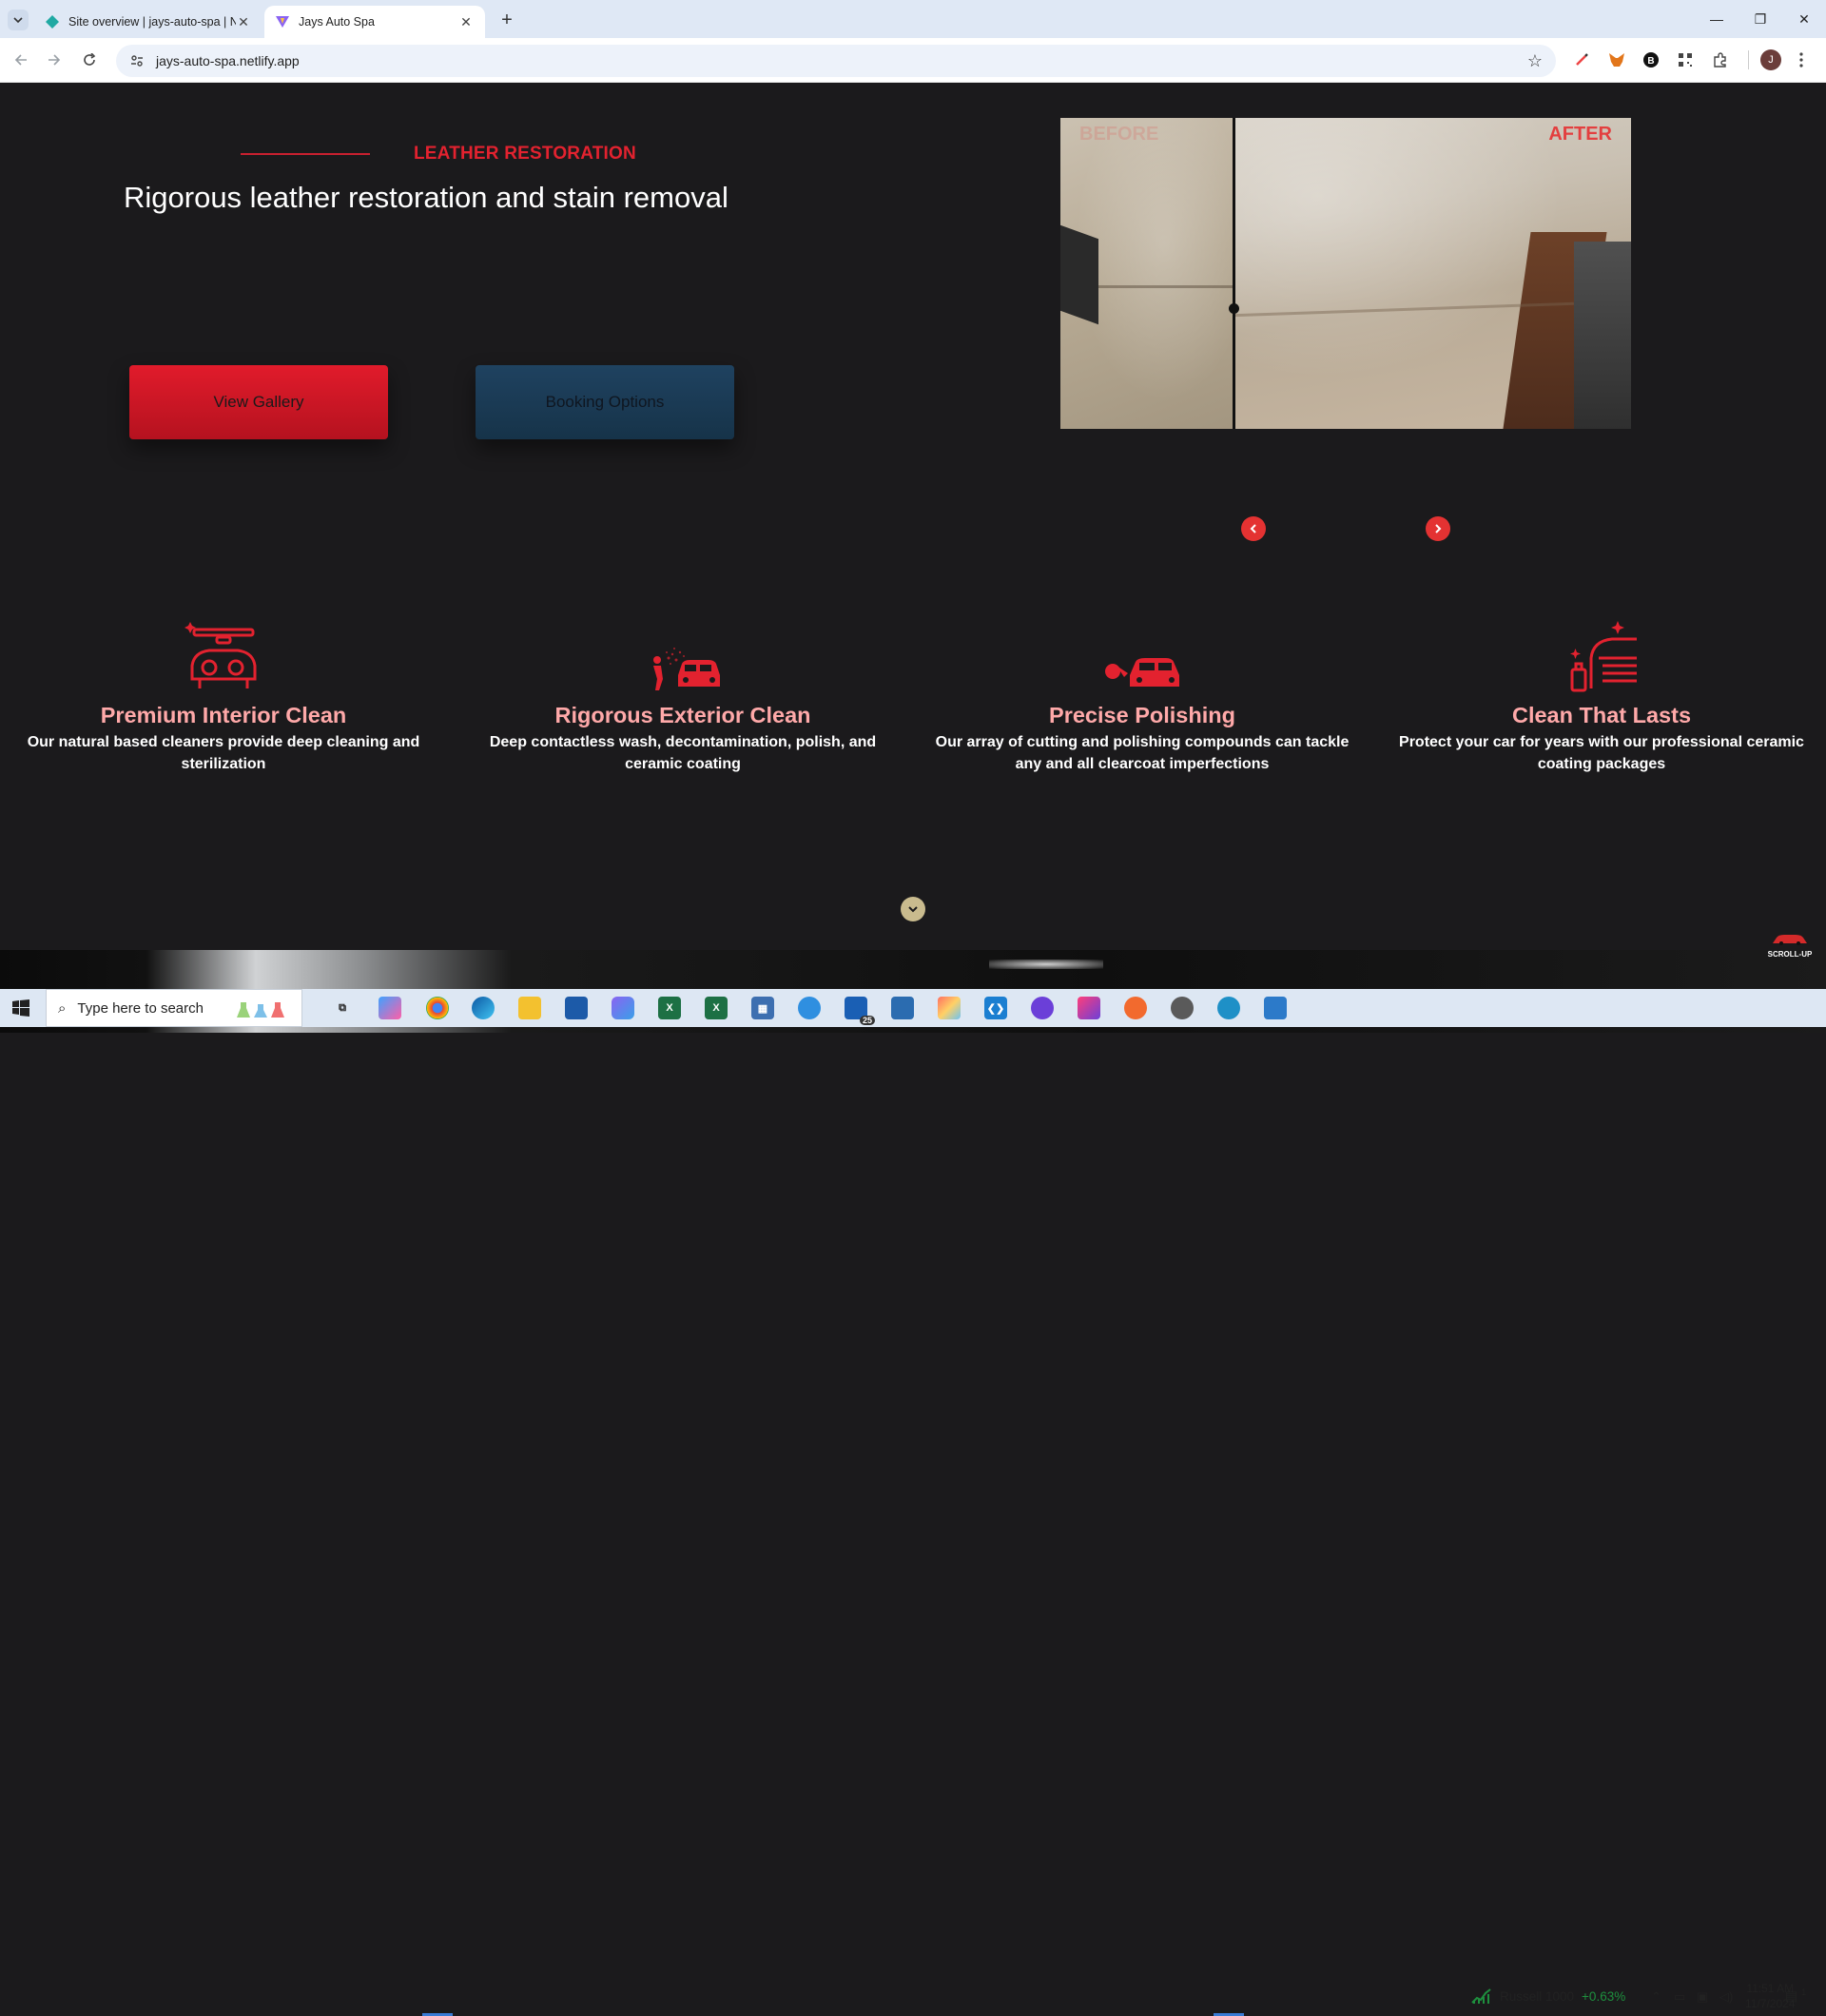 This screenshot has width=1826, height=2016. I want to click on tab-search-button, so click(18, 20).